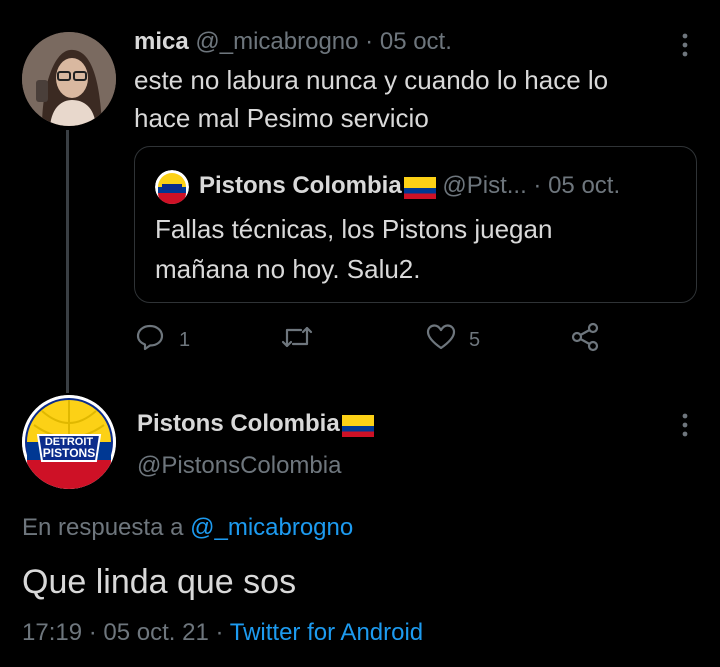 The image size is (720, 667). I want to click on reply-author-name: mica, so click(161, 41).